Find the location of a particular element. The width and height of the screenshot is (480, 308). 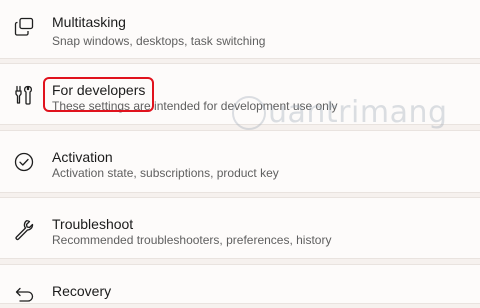

settings-item-title: Troubleshoot is located at coordinates (93, 224).